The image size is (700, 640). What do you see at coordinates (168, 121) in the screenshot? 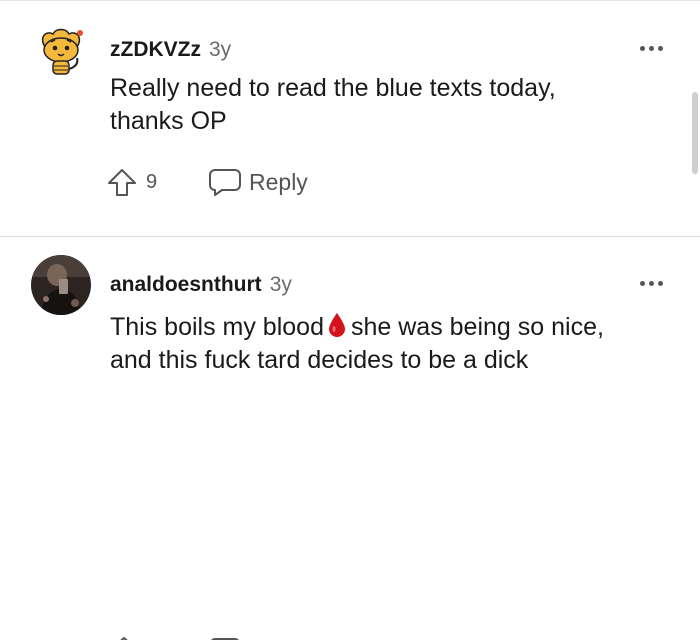
I see `comment-line: thanks OP` at bounding box center [168, 121].